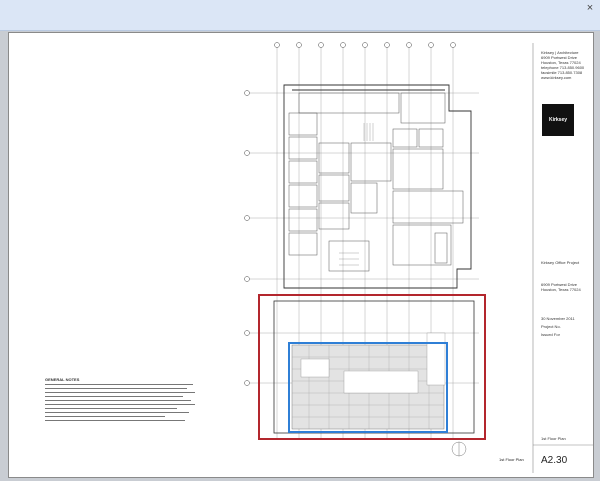 Image resolution: width=600 pixels, height=481 pixels. Describe the element at coordinates (511, 459) in the screenshot. I see `sheet-title: 1st Floor Plan` at that location.